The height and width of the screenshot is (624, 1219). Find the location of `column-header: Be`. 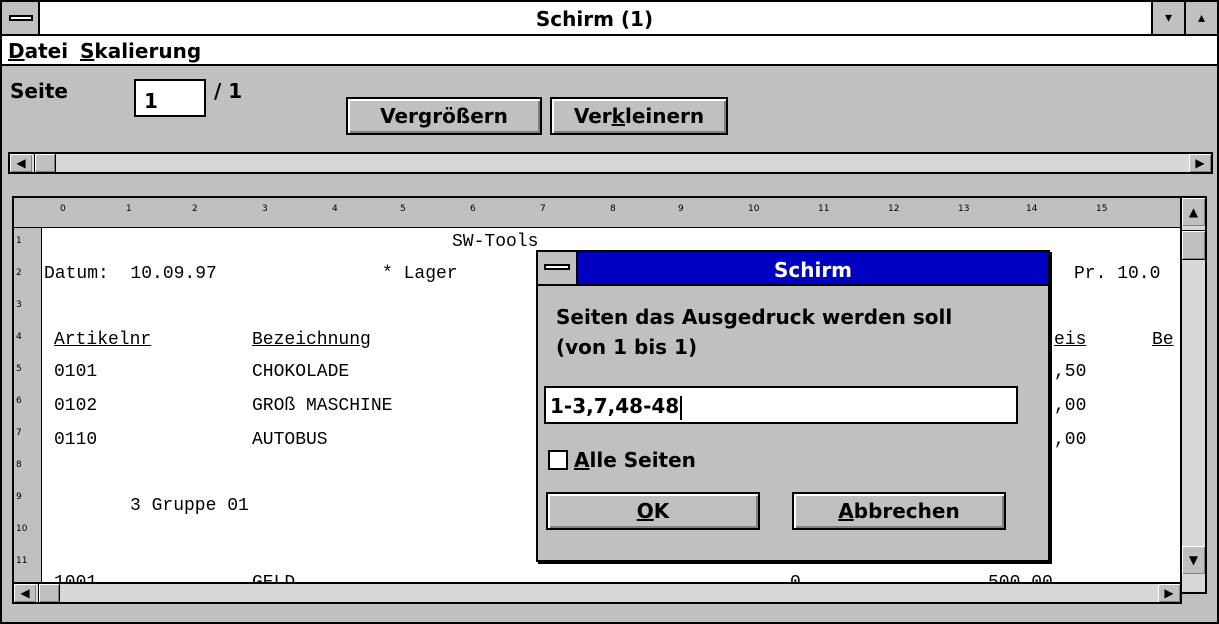

column-header: Be is located at coordinates (1163, 340).